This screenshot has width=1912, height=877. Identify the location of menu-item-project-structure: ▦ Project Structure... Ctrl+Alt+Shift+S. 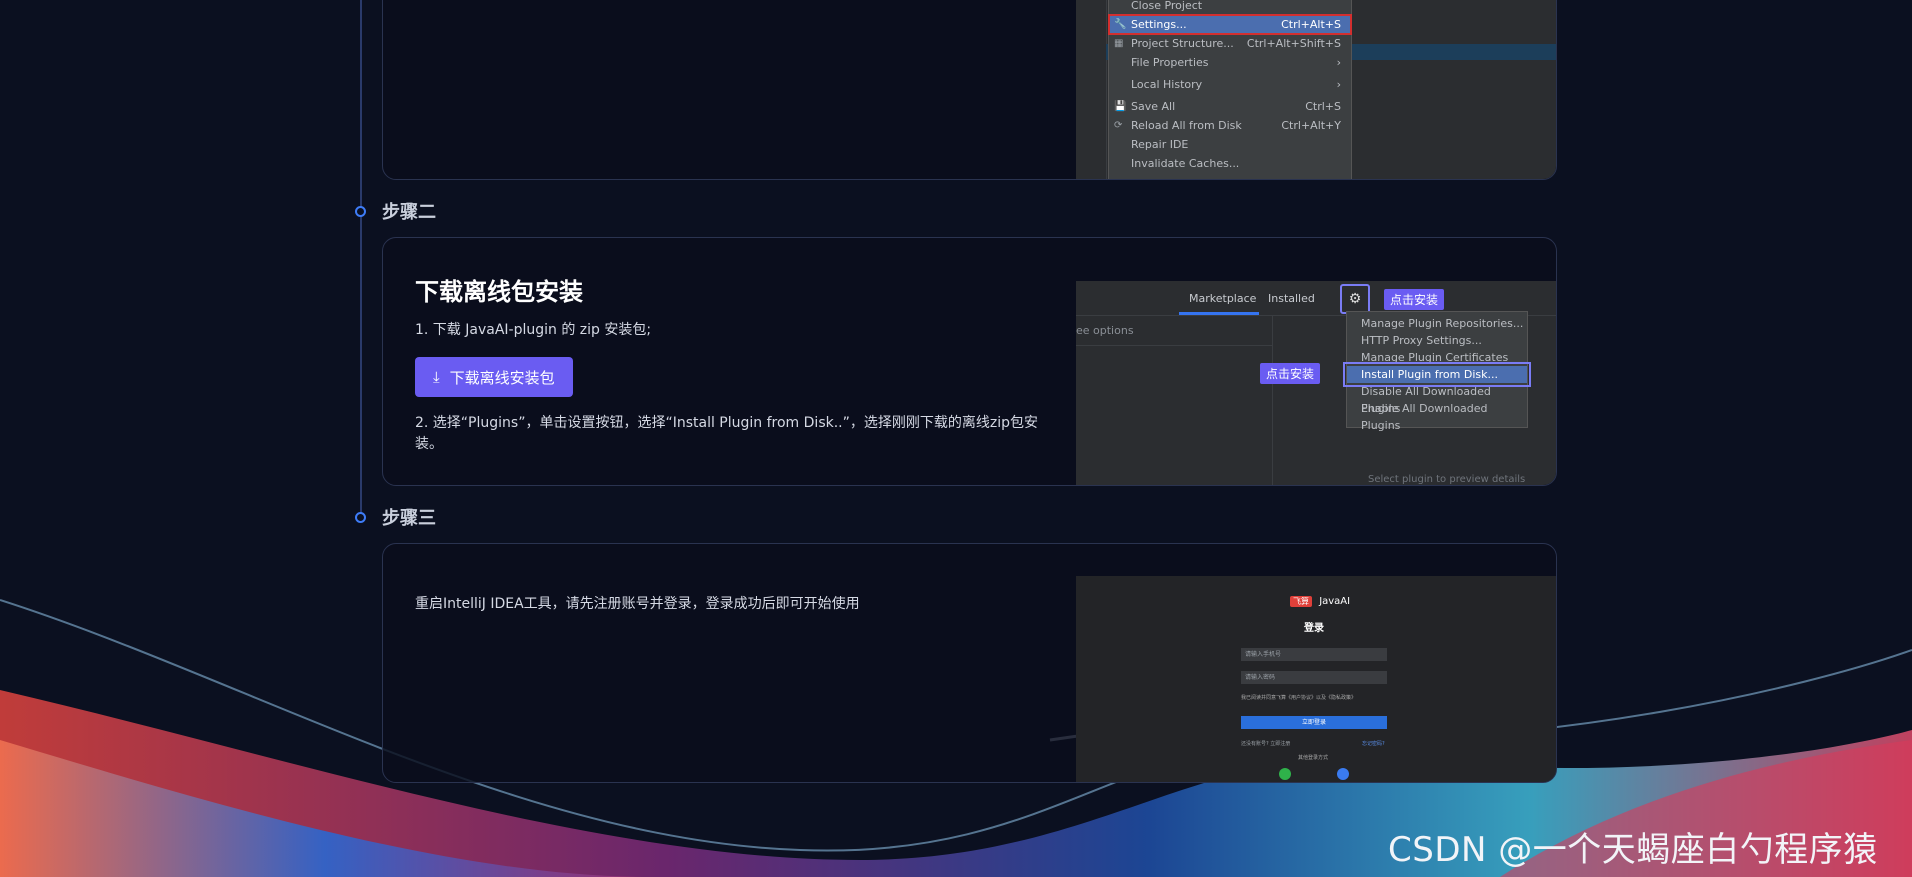
(1230, 43).